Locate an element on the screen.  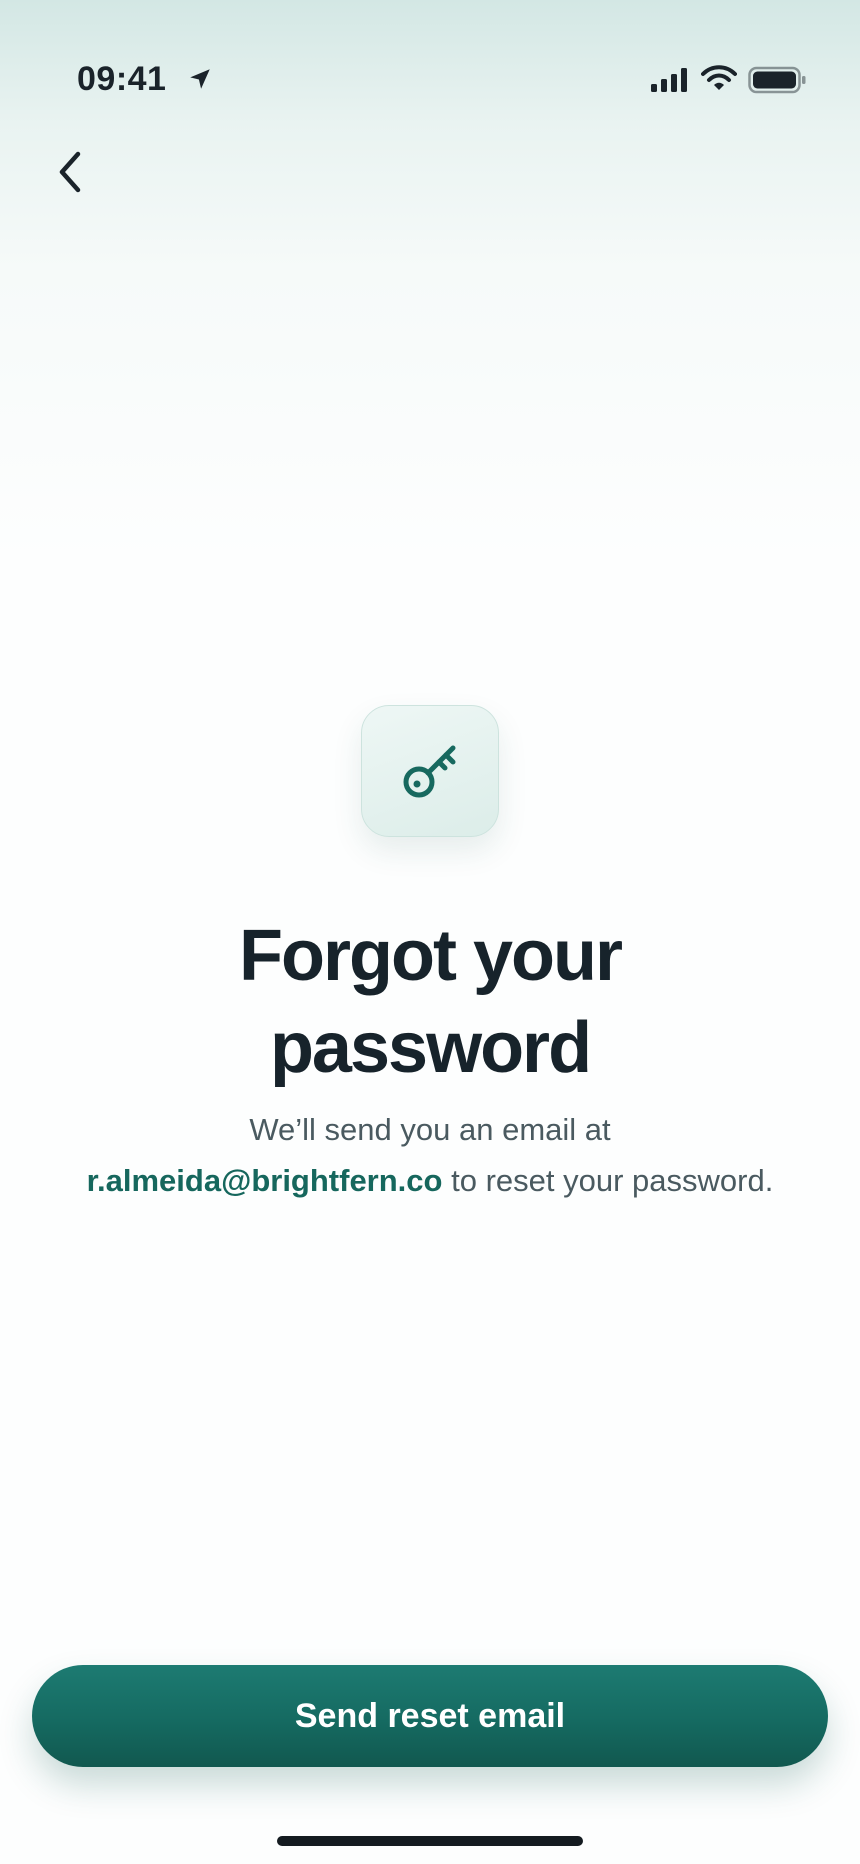
send-reset-email-button: Send reset email is located at coordinates (430, 1716).